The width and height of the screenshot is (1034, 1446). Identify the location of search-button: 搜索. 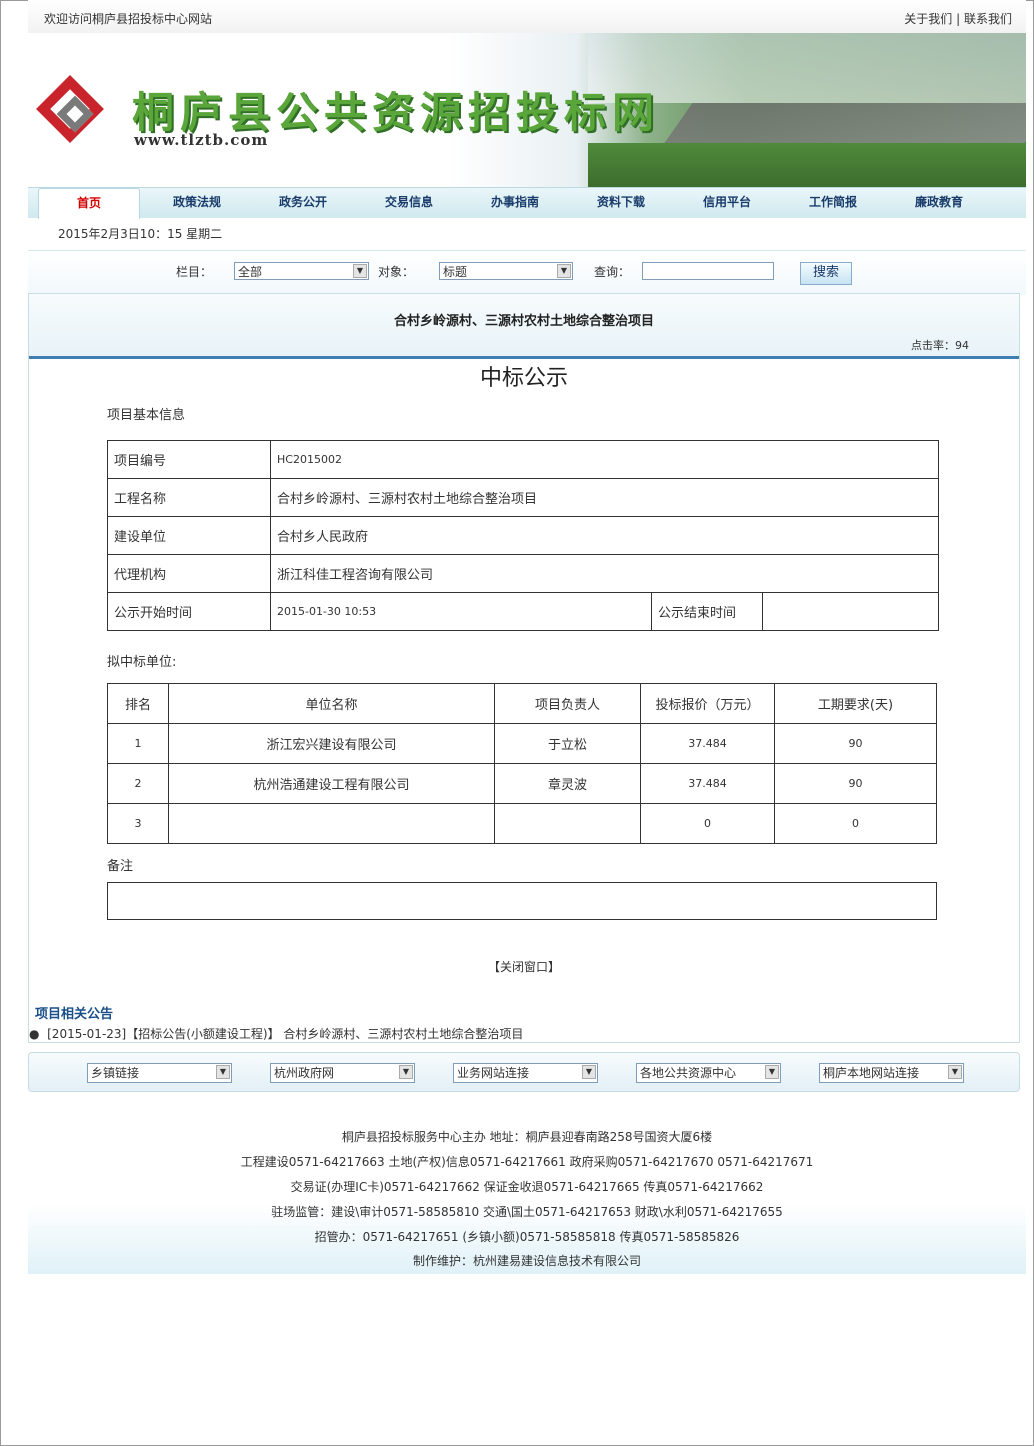
(826, 273).